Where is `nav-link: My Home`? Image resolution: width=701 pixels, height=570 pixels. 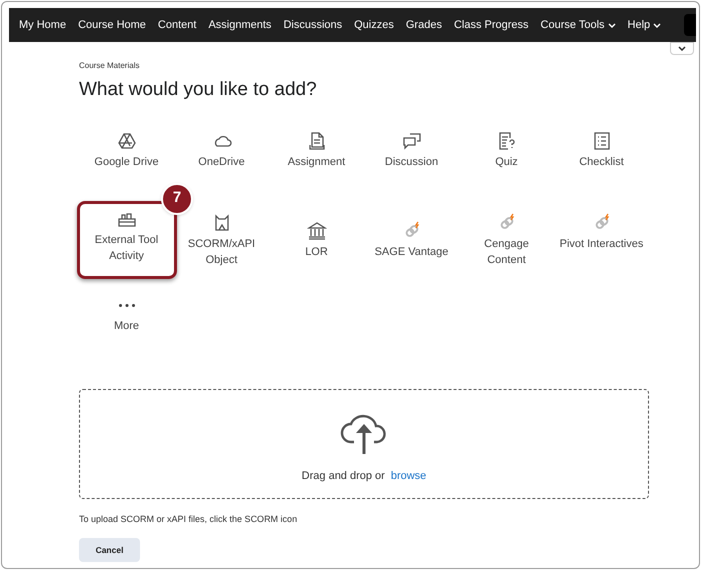
nav-link: My Home is located at coordinates (42, 25).